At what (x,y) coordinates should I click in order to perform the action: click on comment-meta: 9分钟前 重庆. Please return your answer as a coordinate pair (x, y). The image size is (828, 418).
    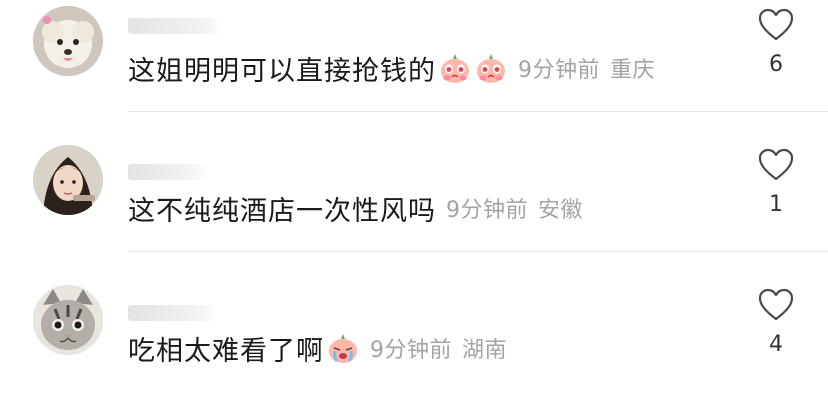
    Looking at the image, I should click on (586, 68).